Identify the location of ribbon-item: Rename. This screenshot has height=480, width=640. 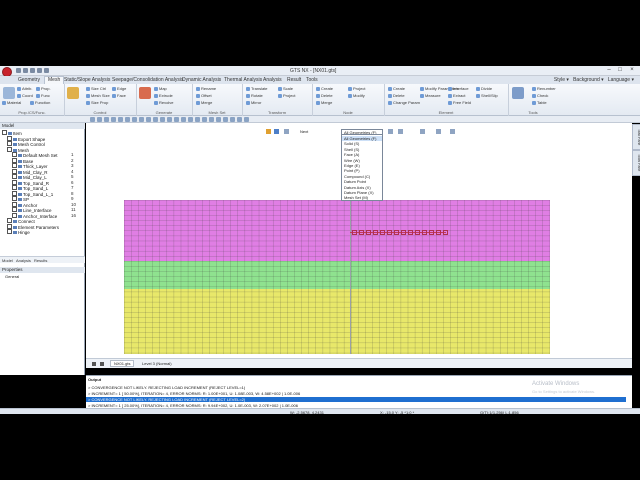
(206, 88).